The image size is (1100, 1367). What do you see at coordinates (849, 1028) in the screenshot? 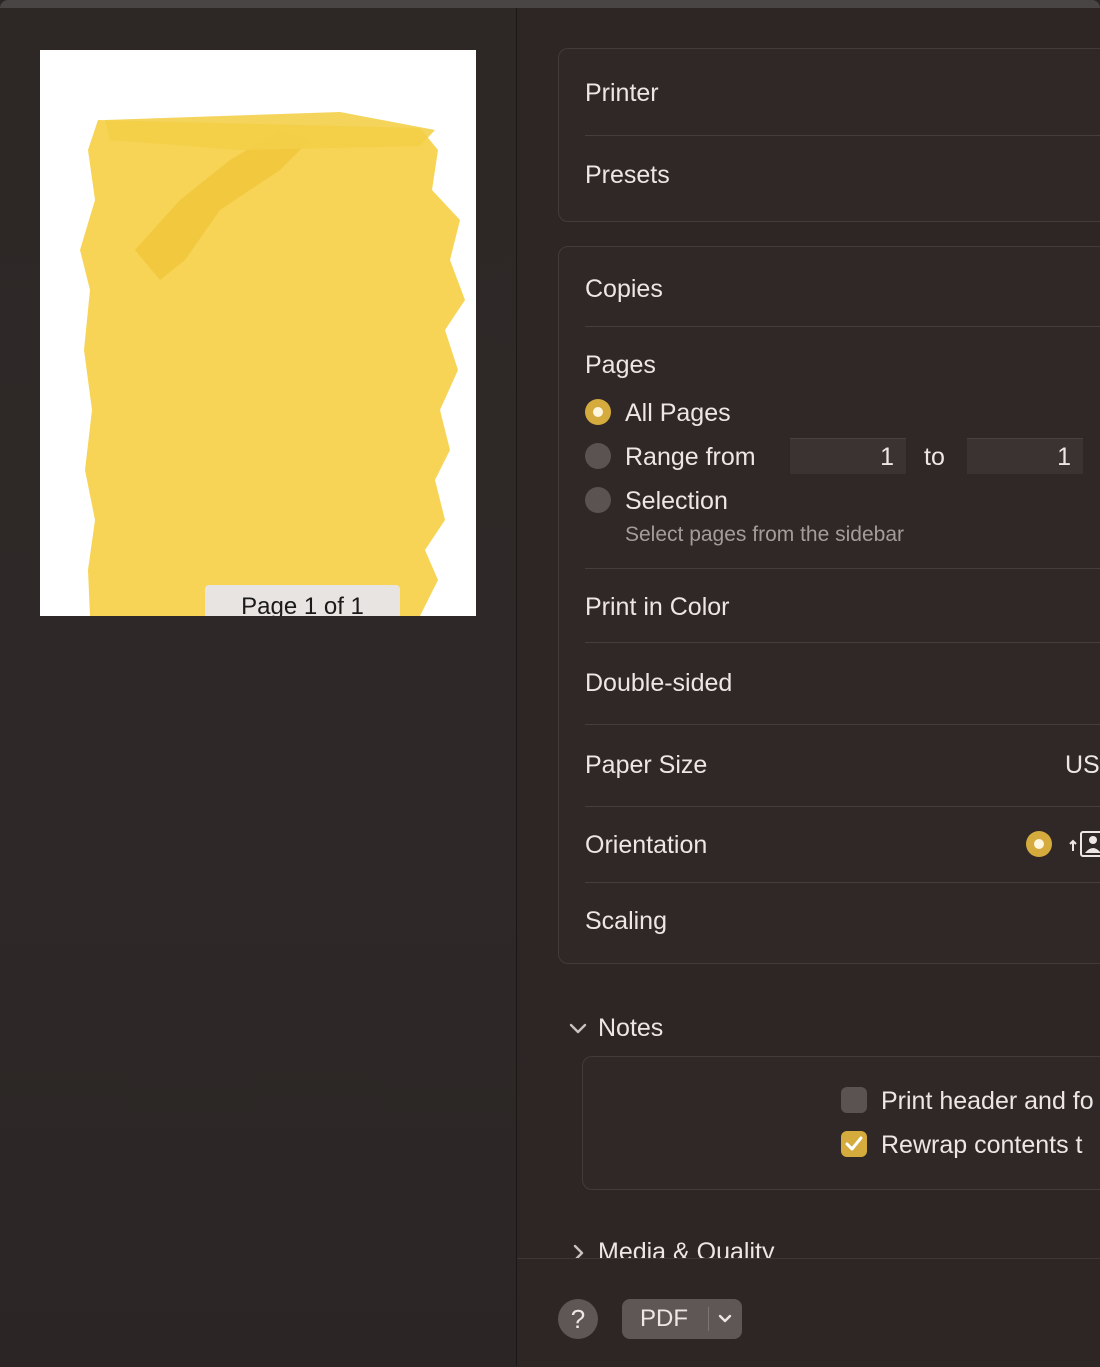
I see `notes-section-header: Notes` at bounding box center [849, 1028].